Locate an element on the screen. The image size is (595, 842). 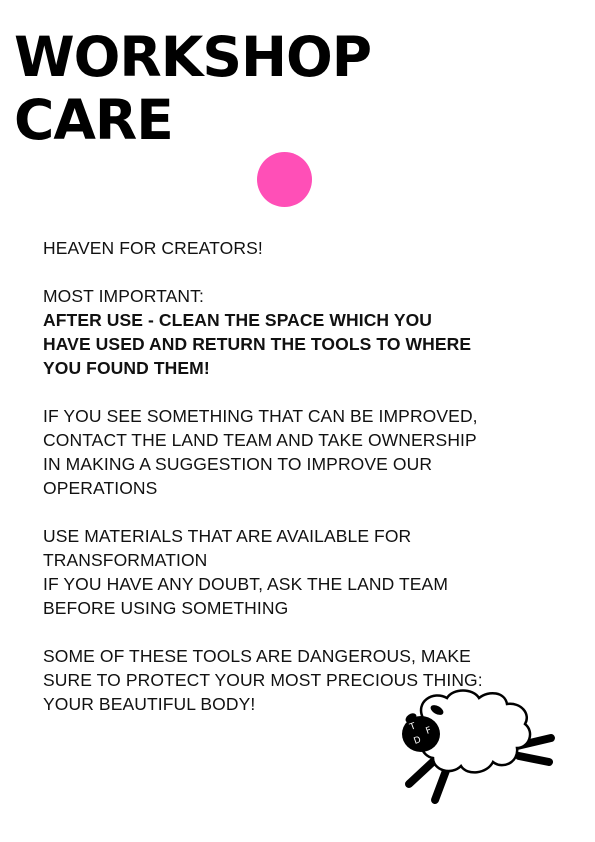
materials-line: IF YOU HAVE ANY DOUBT, ASK THE LAND TEAM is located at coordinates (245, 584).